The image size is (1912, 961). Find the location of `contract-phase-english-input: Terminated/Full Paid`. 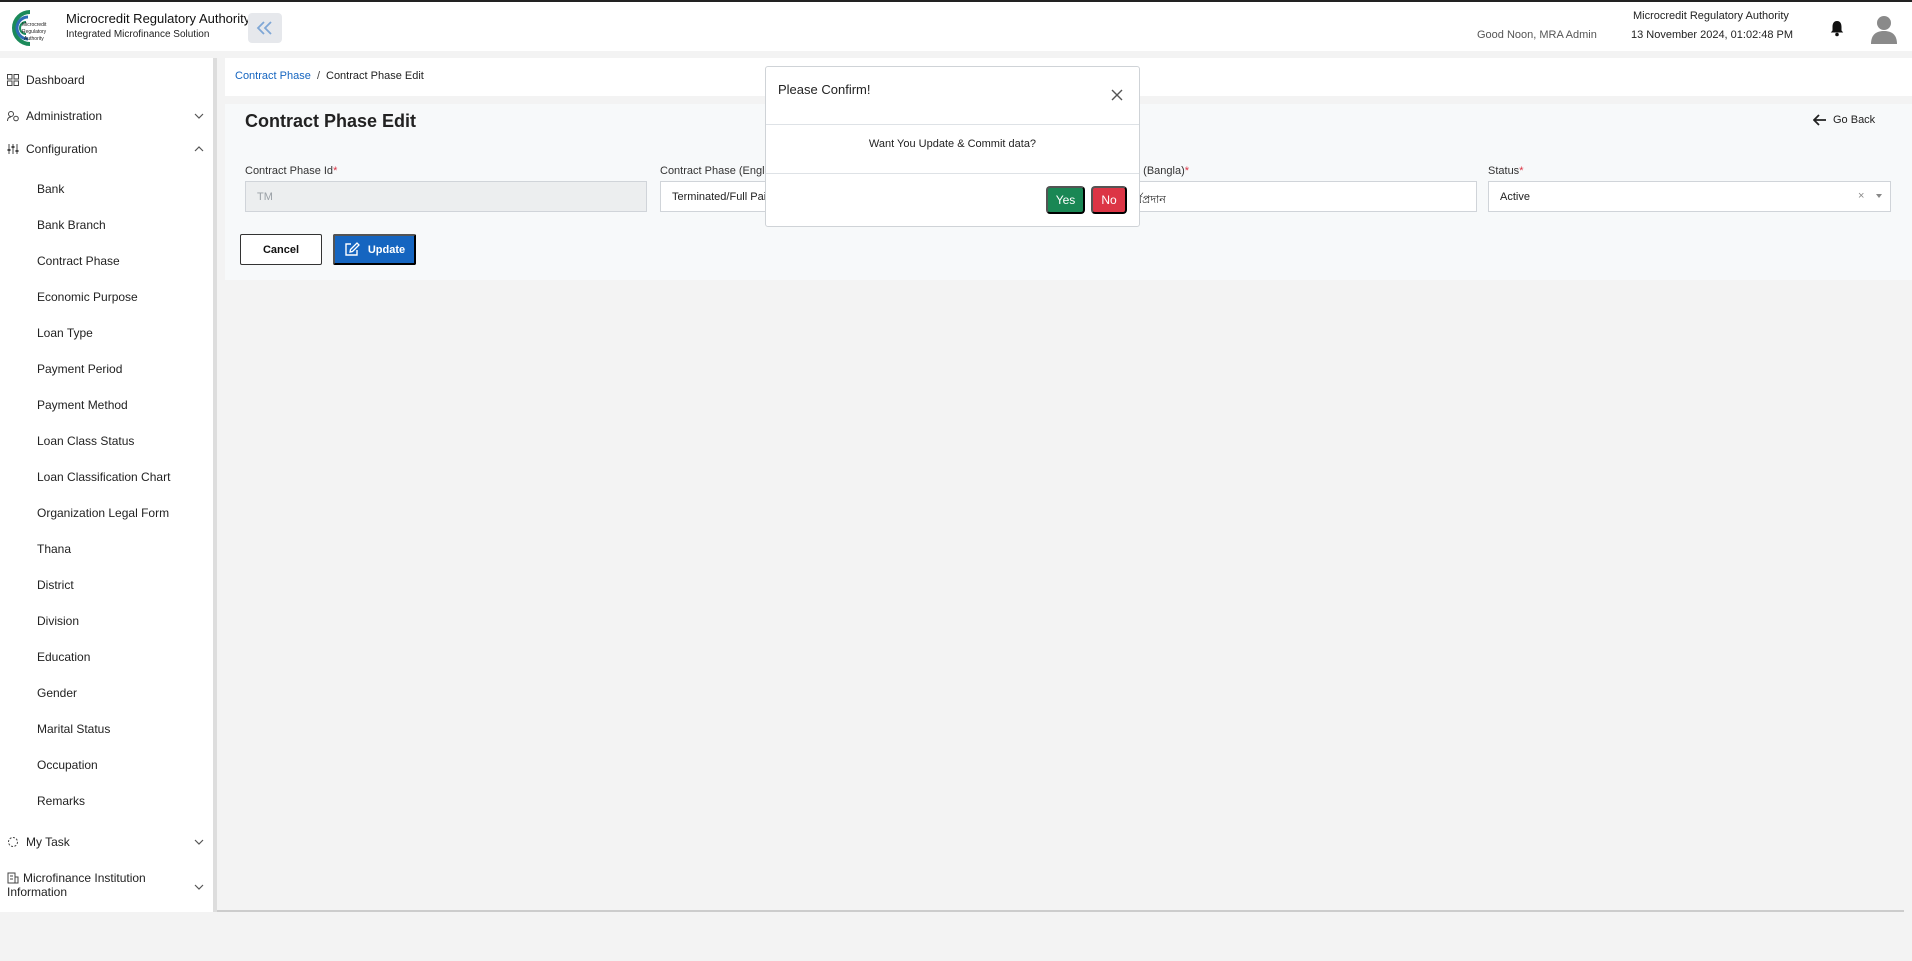

contract-phase-english-input: Terminated/Full Paid is located at coordinates (713, 196).